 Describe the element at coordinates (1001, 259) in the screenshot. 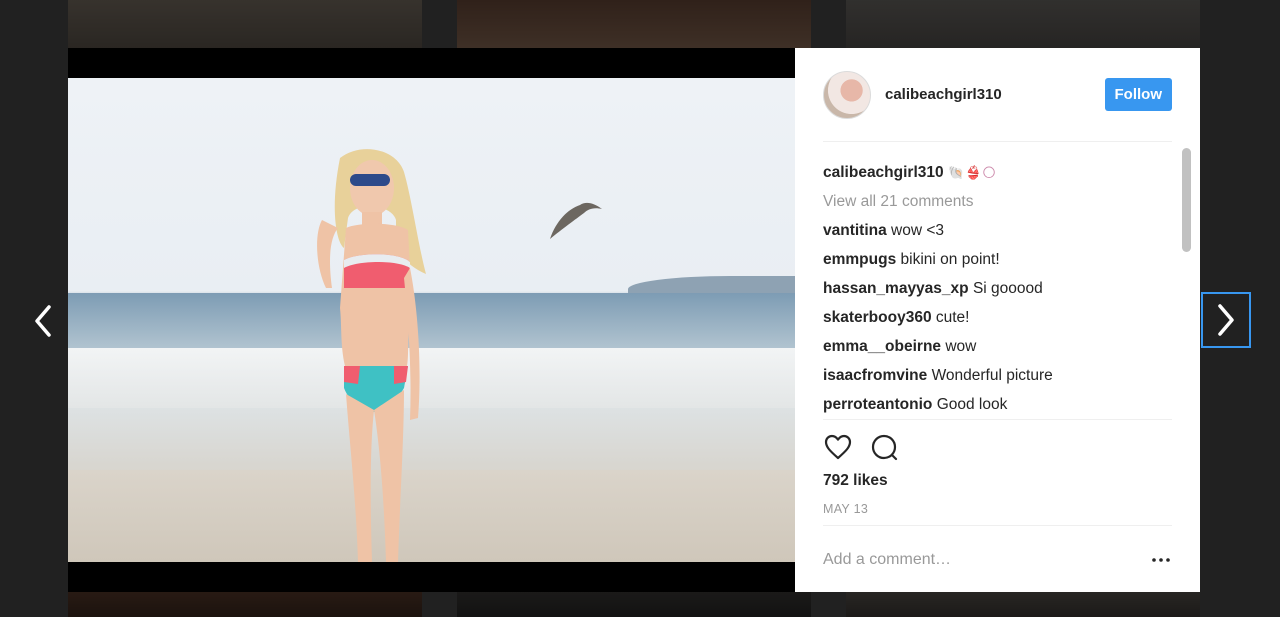

I see `comment-item: emmpugs bikini on point!` at that location.